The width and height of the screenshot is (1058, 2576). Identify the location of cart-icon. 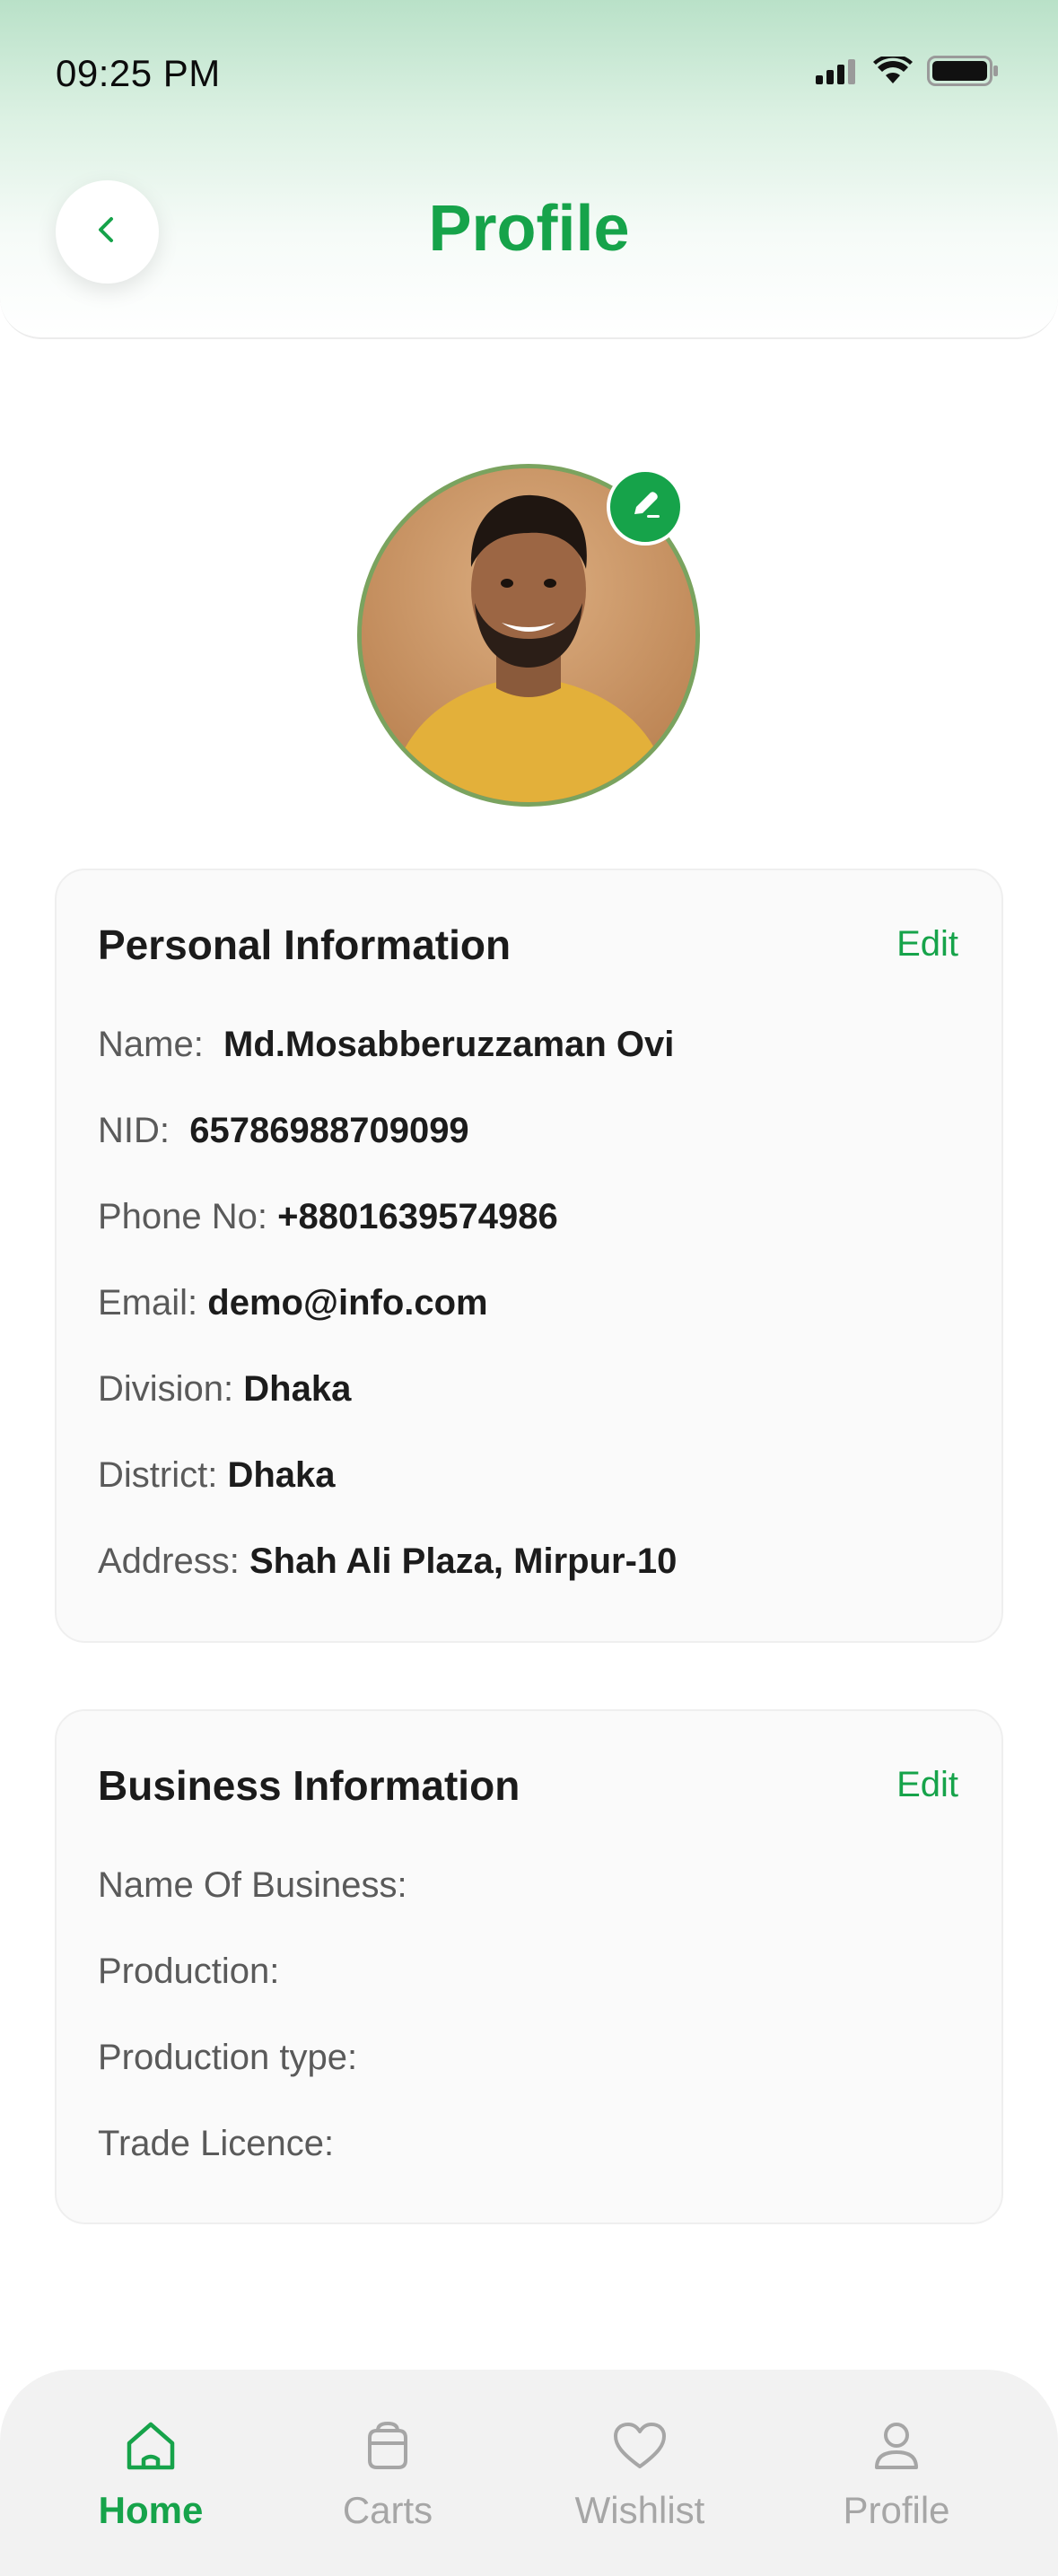
(388, 2448).